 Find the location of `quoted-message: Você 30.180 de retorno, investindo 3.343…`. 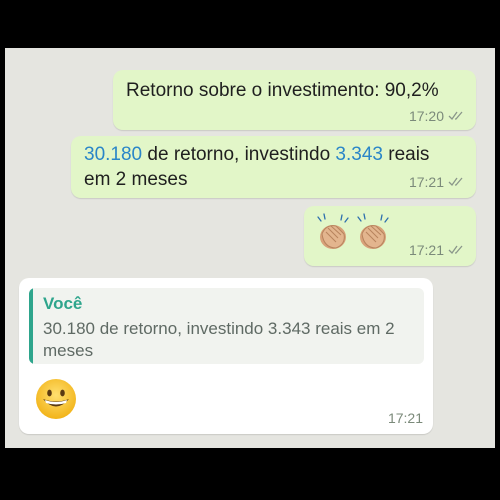

quoted-message: Você 30.180 de retorno, investindo 3.343… is located at coordinates (226, 326).